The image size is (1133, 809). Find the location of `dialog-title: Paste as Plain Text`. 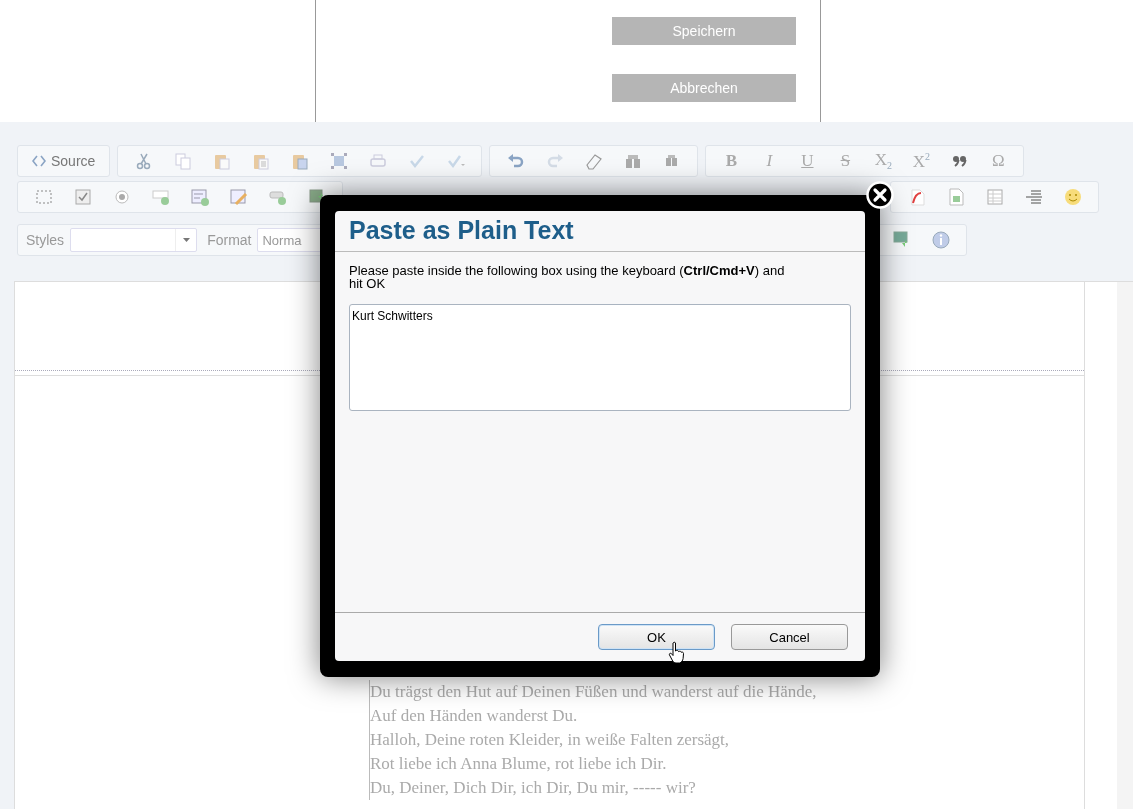

dialog-title: Paste as Plain Text is located at coordinates (600, 231).